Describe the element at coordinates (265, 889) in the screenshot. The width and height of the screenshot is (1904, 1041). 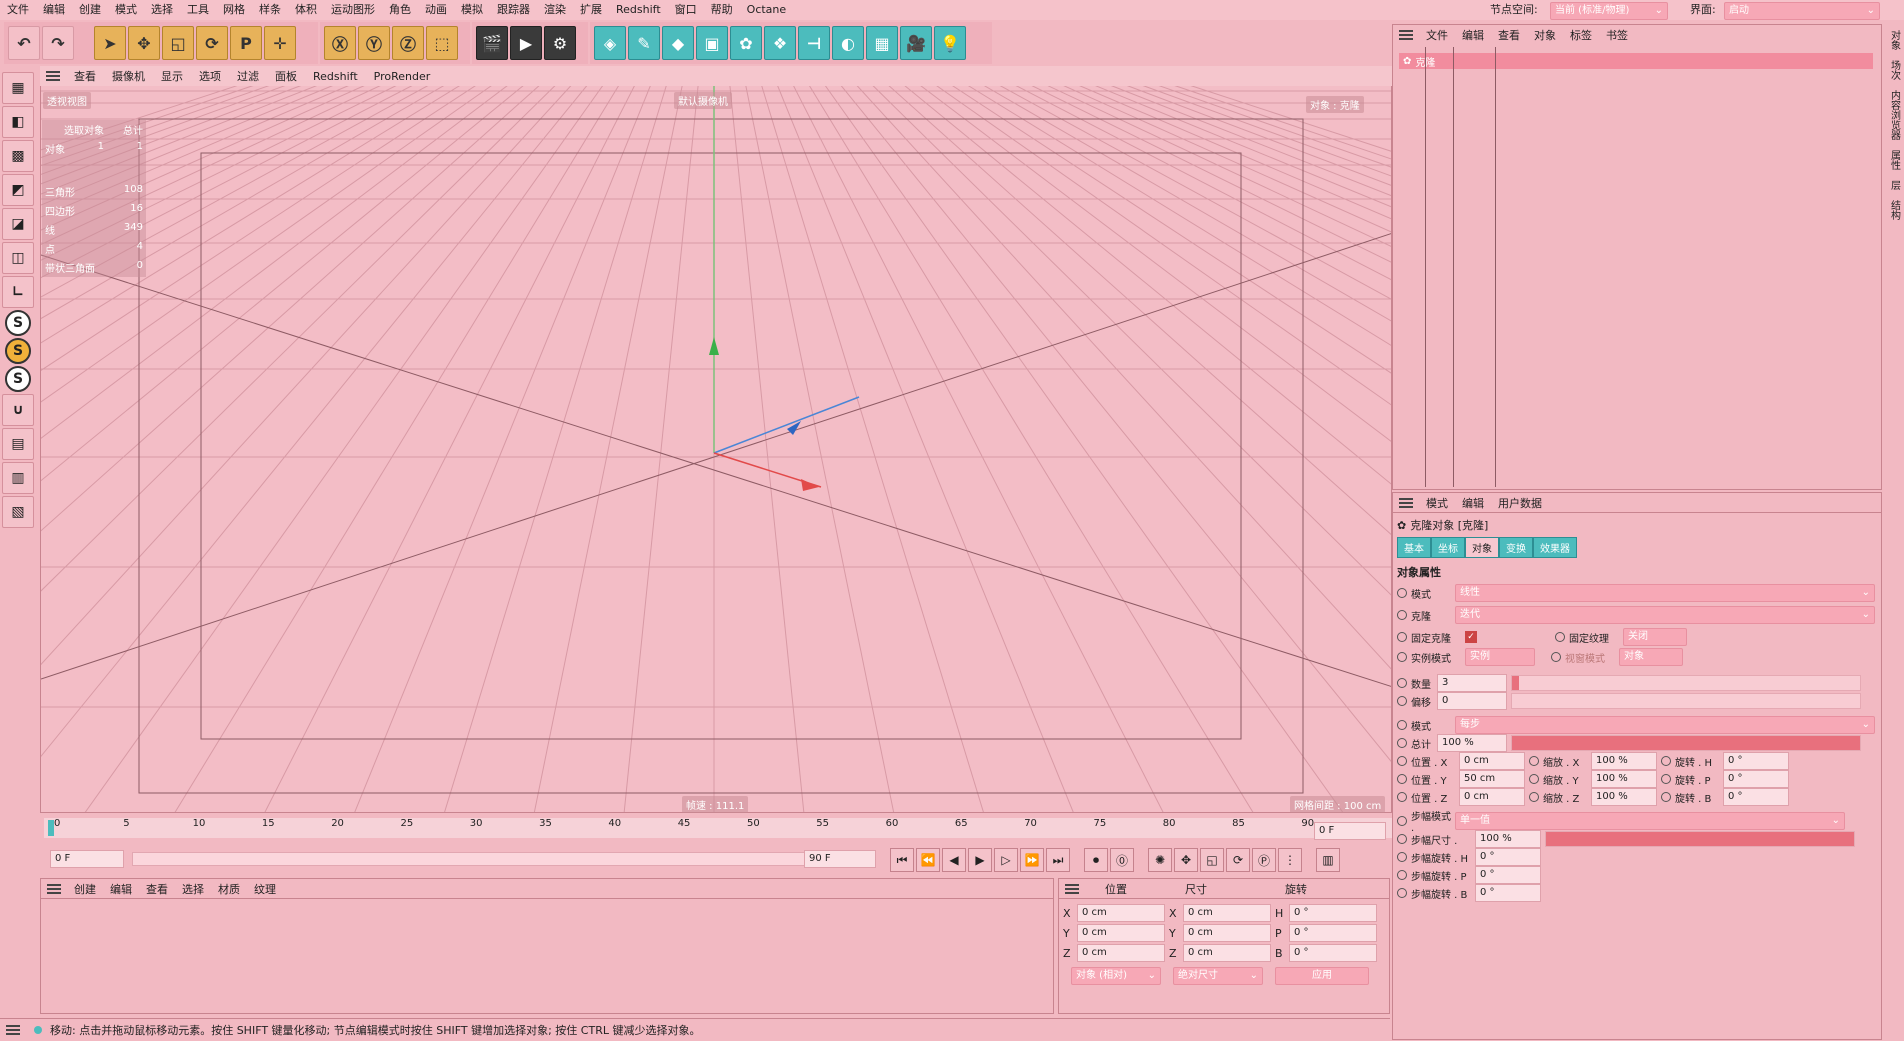
I see `material-menu-item: 纹理` at that location.